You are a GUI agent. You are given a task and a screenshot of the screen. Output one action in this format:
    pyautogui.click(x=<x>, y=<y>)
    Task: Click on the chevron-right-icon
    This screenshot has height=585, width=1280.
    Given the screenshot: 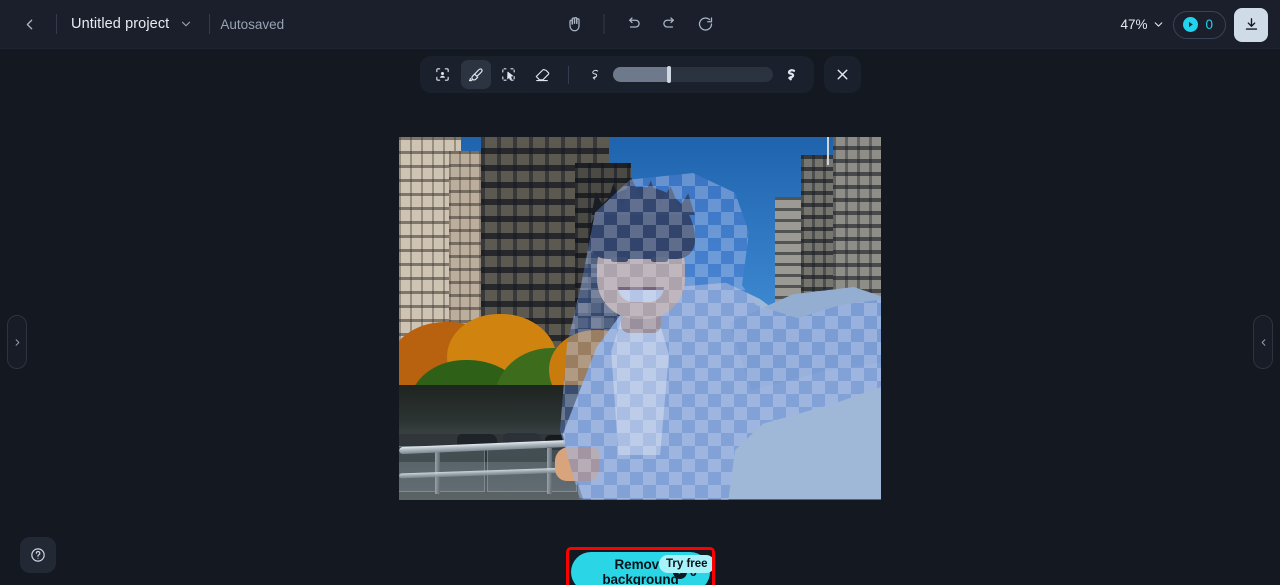 What is the action you would take?
    pyautogui.click(x=17, y=342)
    